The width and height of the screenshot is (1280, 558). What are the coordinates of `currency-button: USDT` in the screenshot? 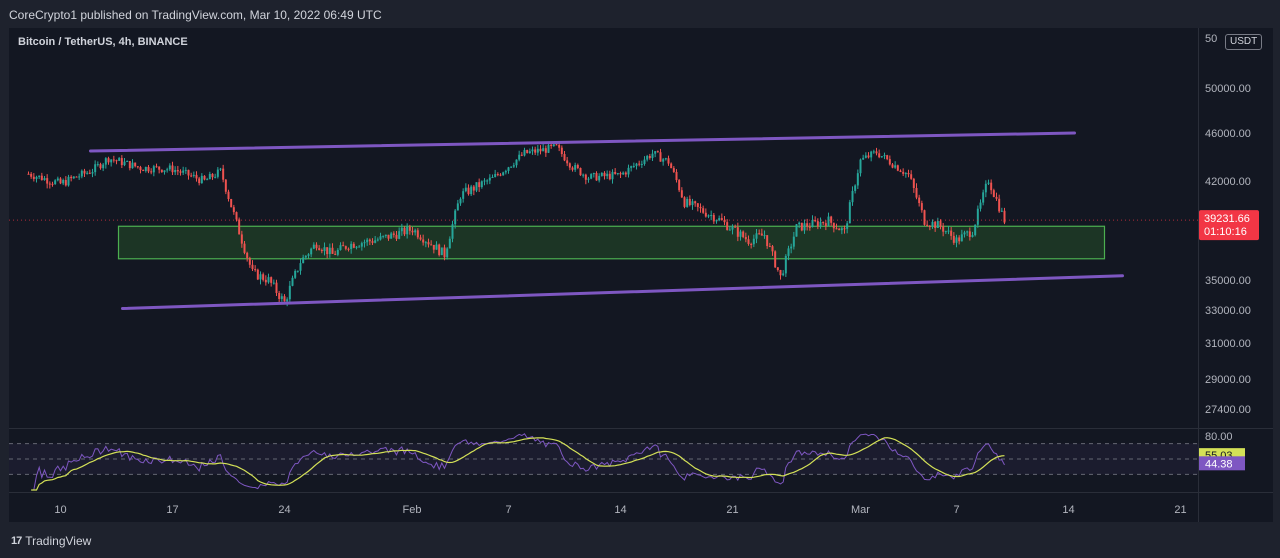 It's located at (1244, 42).